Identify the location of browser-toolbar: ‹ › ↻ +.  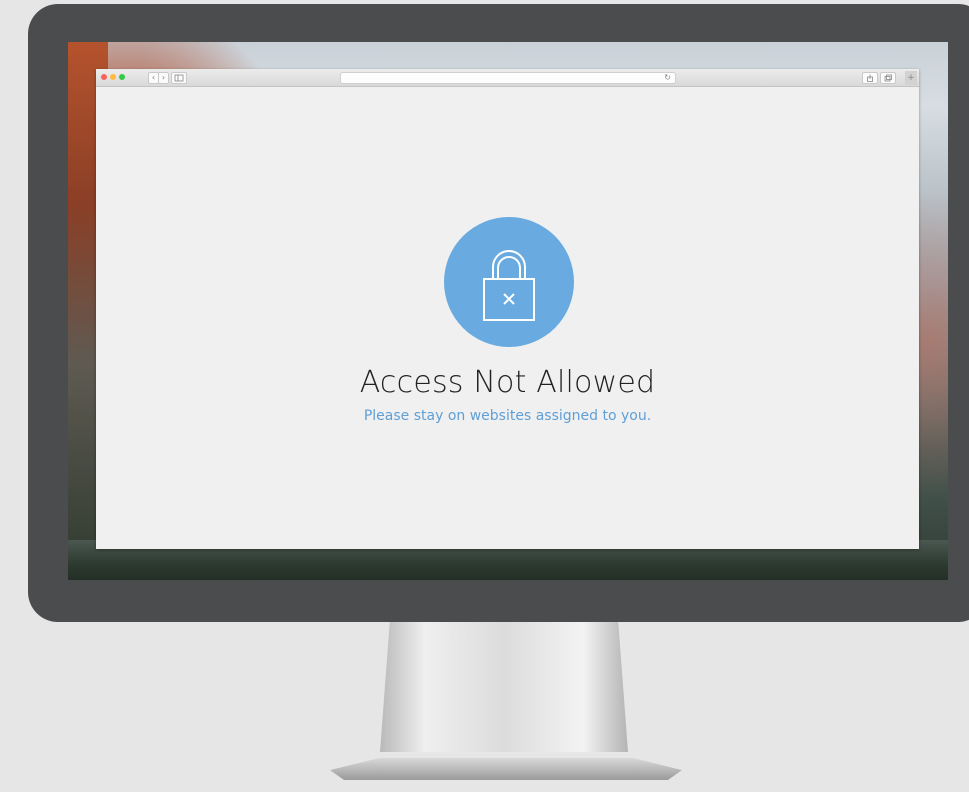
(507, 78).